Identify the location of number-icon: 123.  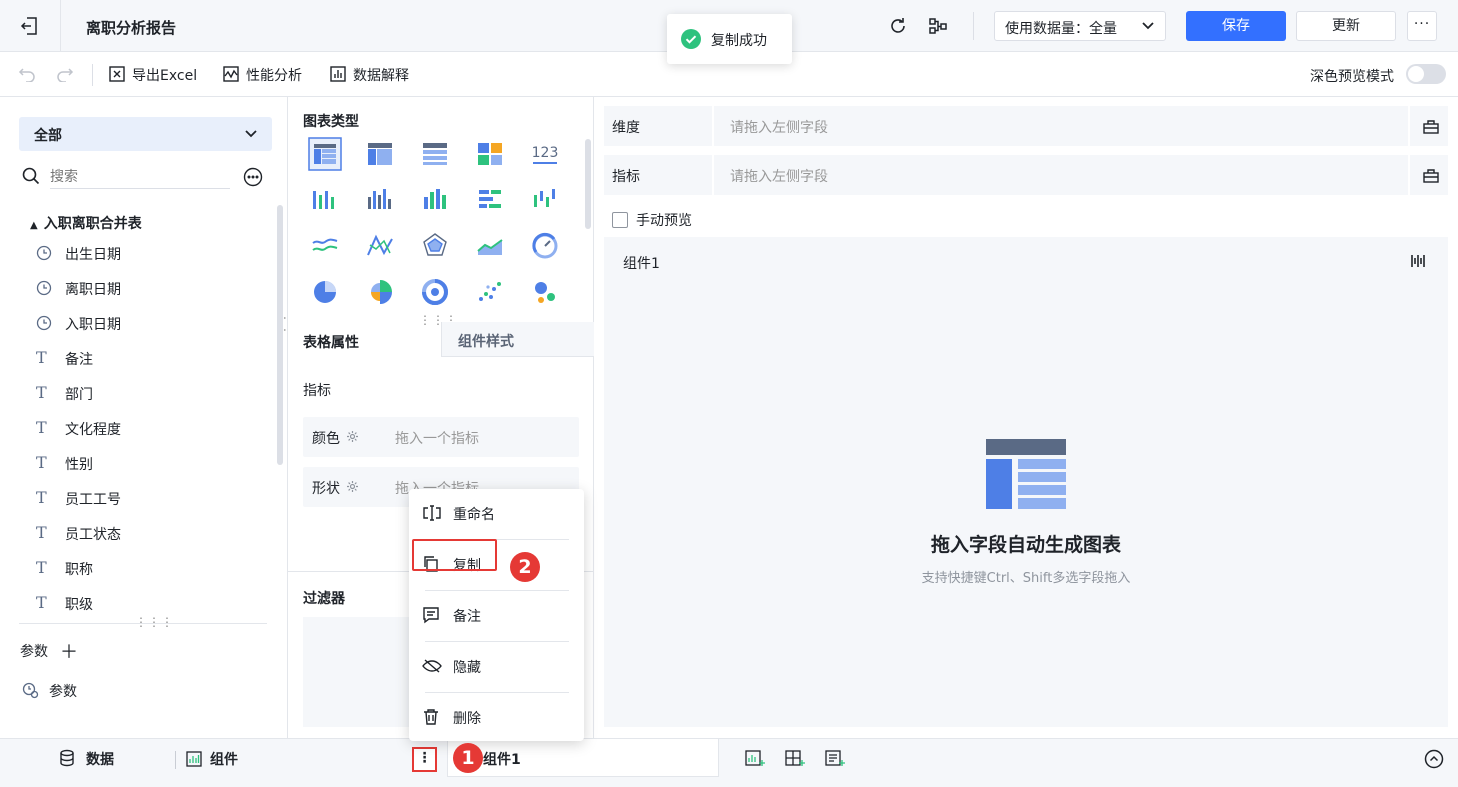
(545, 154).